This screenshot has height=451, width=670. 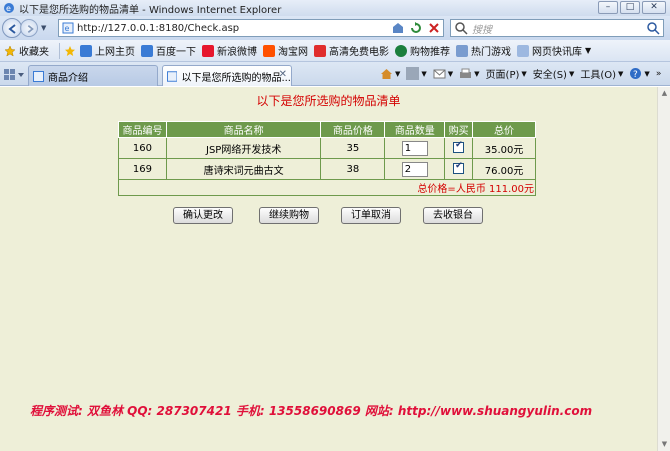 What do you see at coordinates (142, 148) in the screenshot?
I see `product-id: 160` at bounding box center [142, 148].